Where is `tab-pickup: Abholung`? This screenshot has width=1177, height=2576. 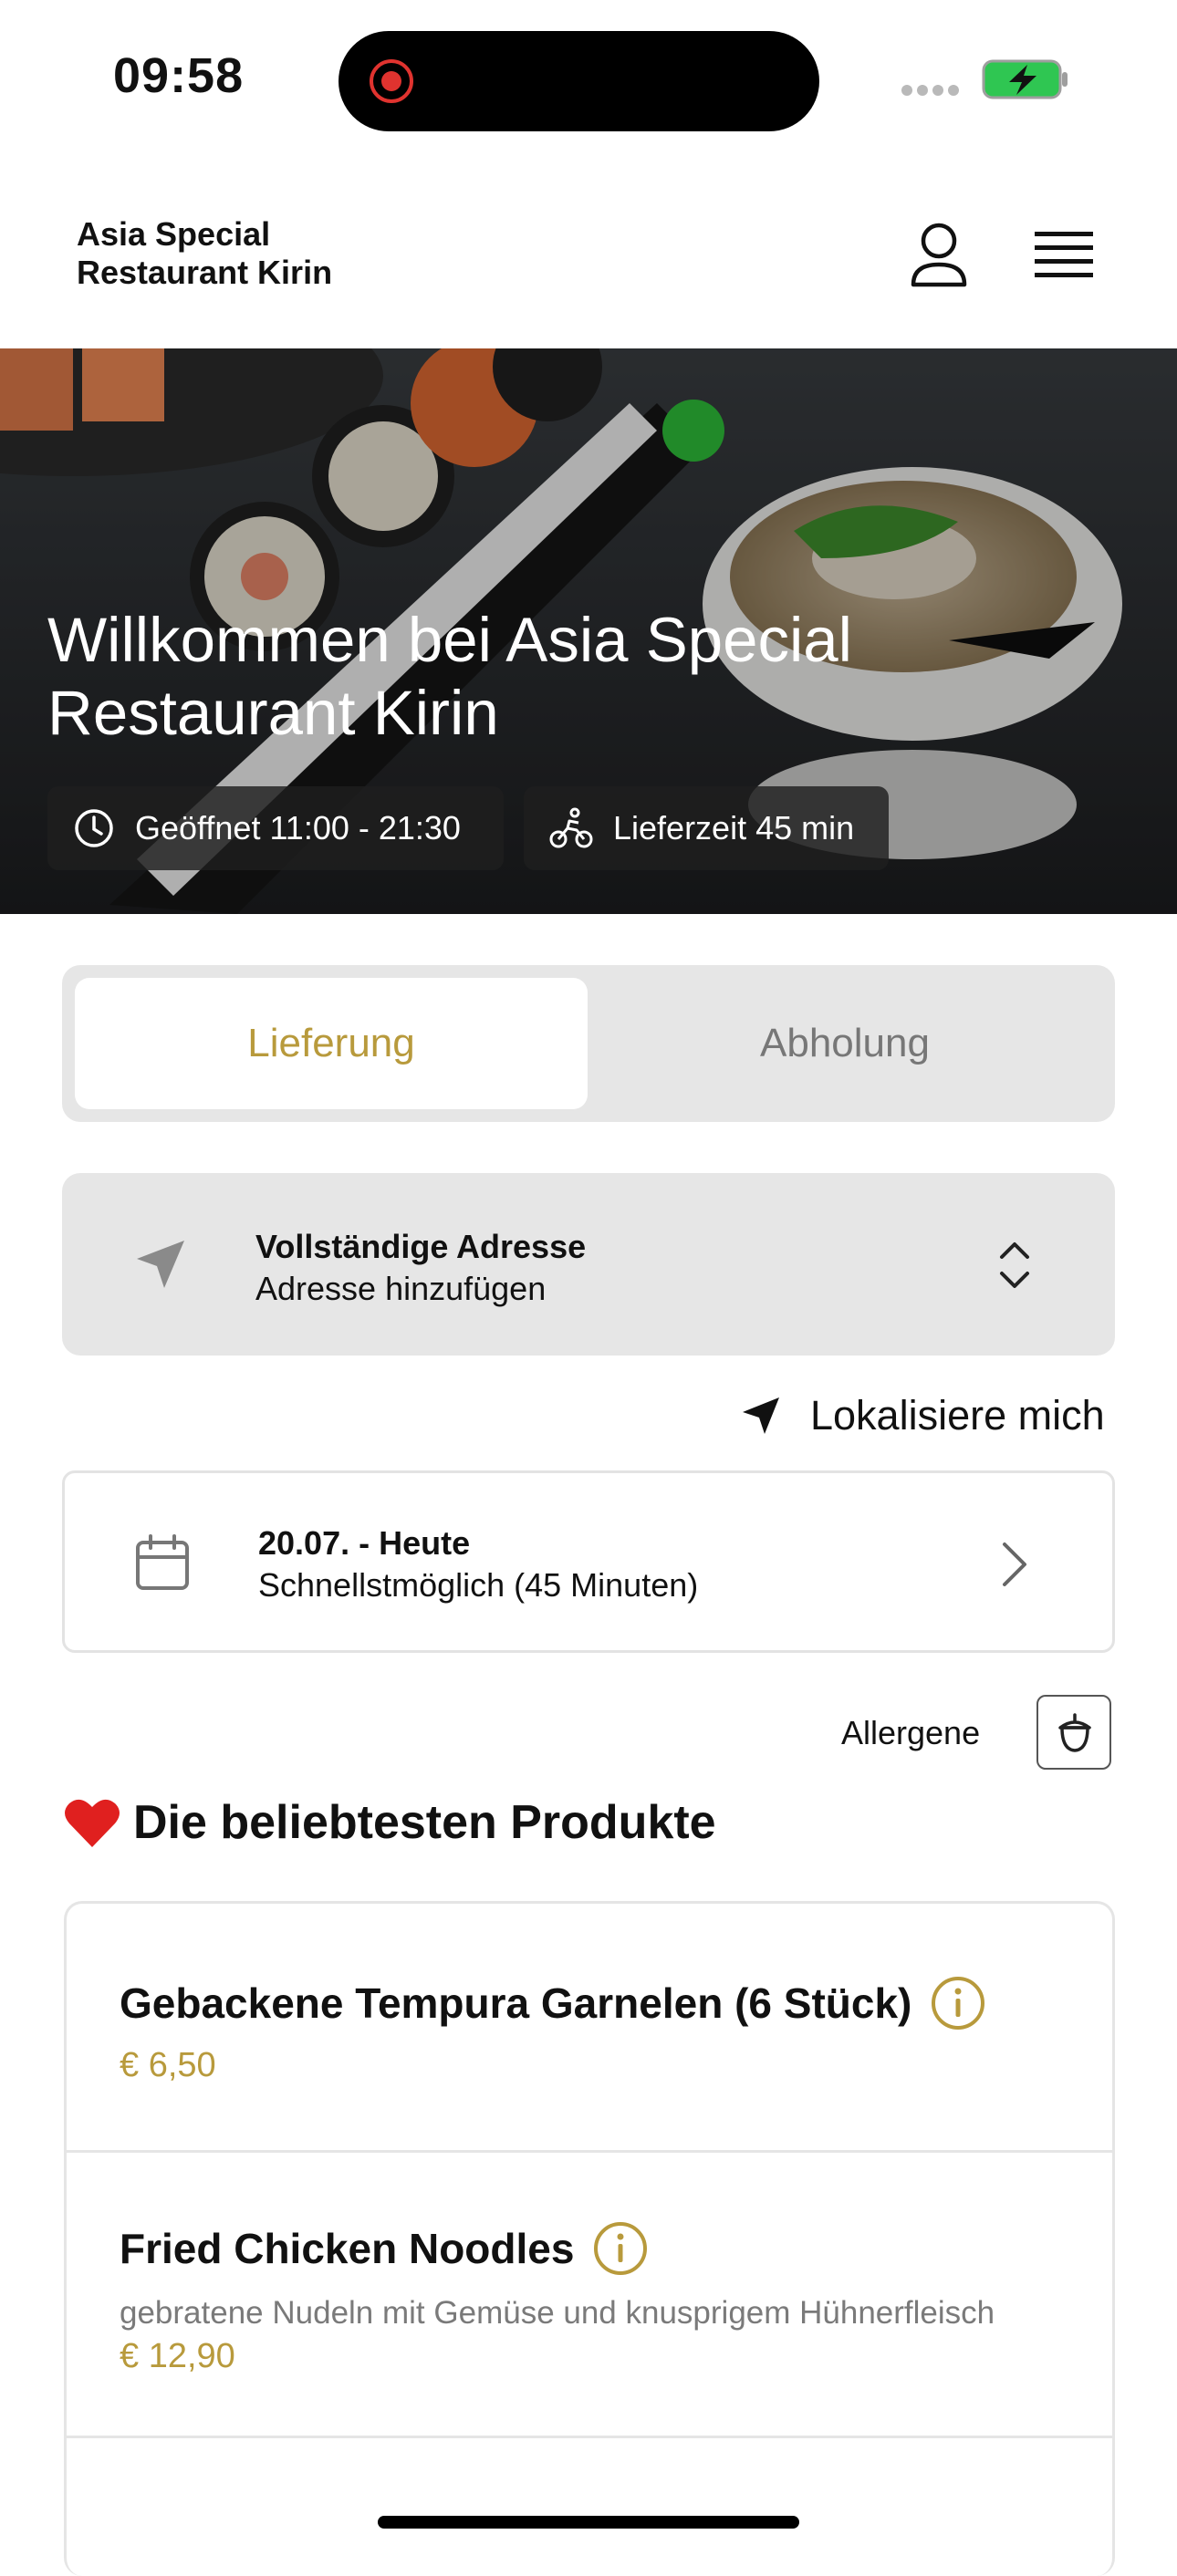 tab-pickup: Abholung is located at coordinates (845, 1043).